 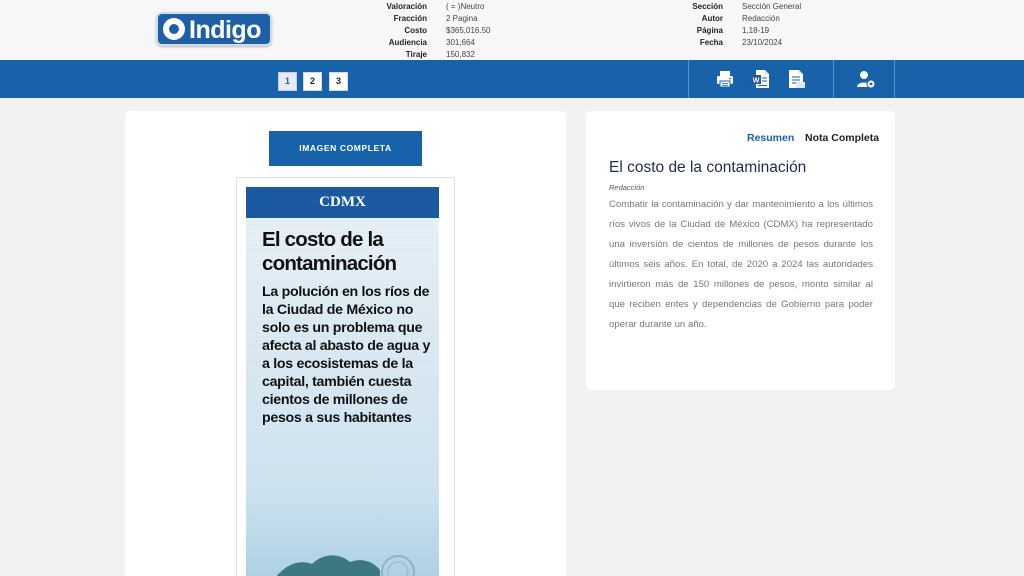 I want to click on meta-row-audiencia: Audiencia 301,664, so click(x=426, y=43).